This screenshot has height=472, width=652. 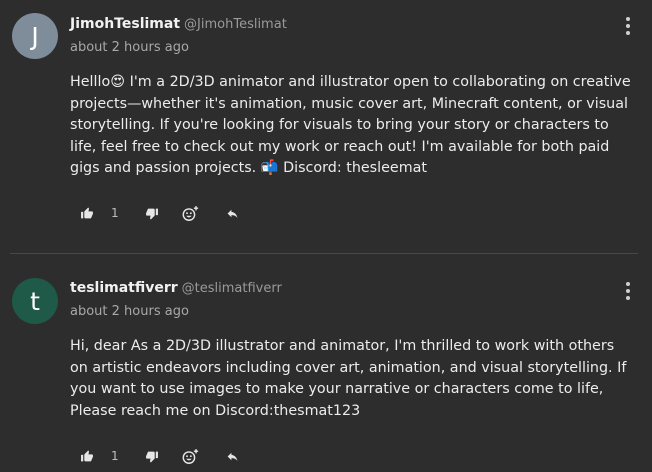 I want to click on author-name: JimohTeslimat, so click(x=125, y=24).